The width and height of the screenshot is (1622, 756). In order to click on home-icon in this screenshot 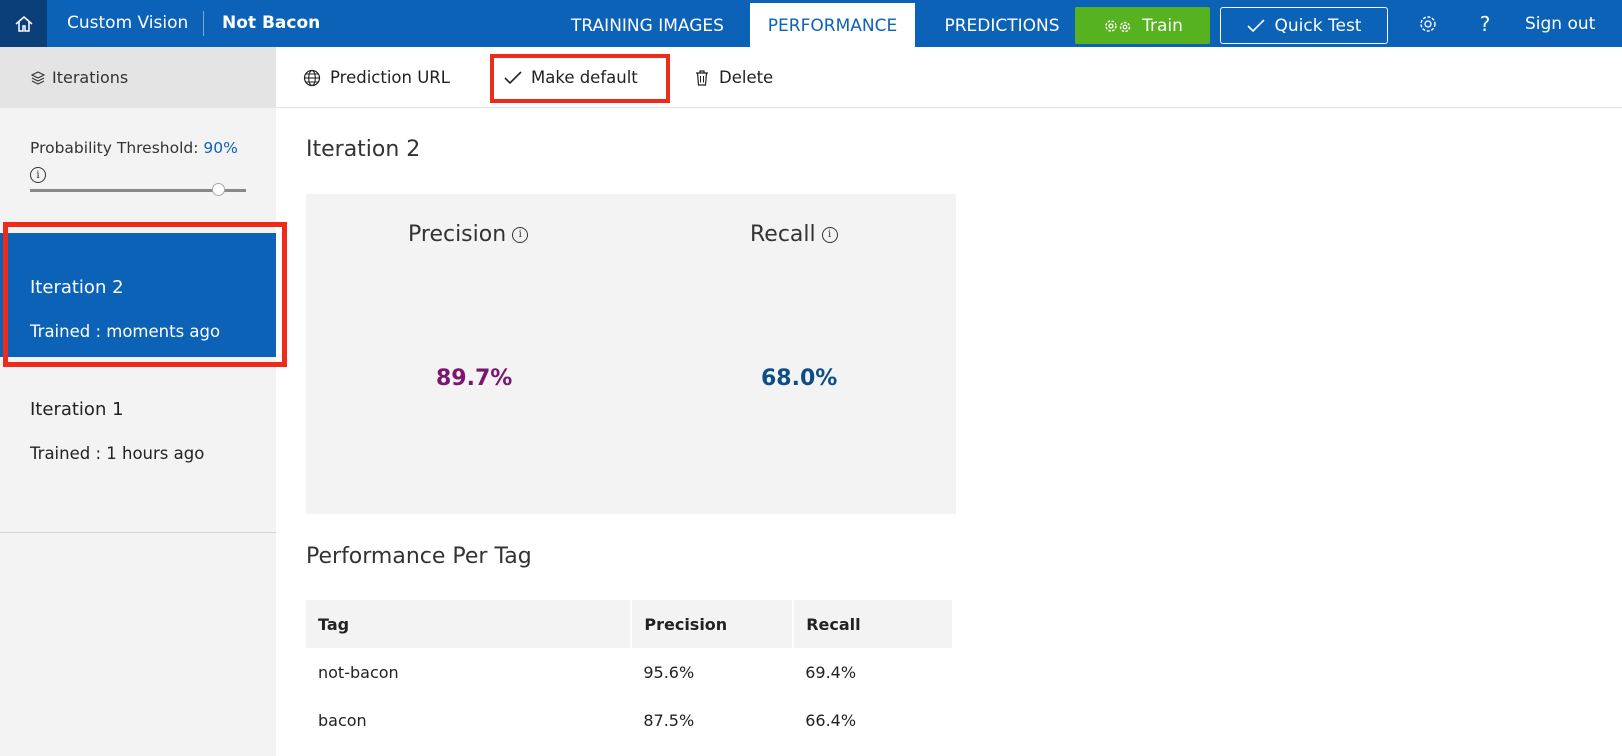, I will do `click(23, 23)`.